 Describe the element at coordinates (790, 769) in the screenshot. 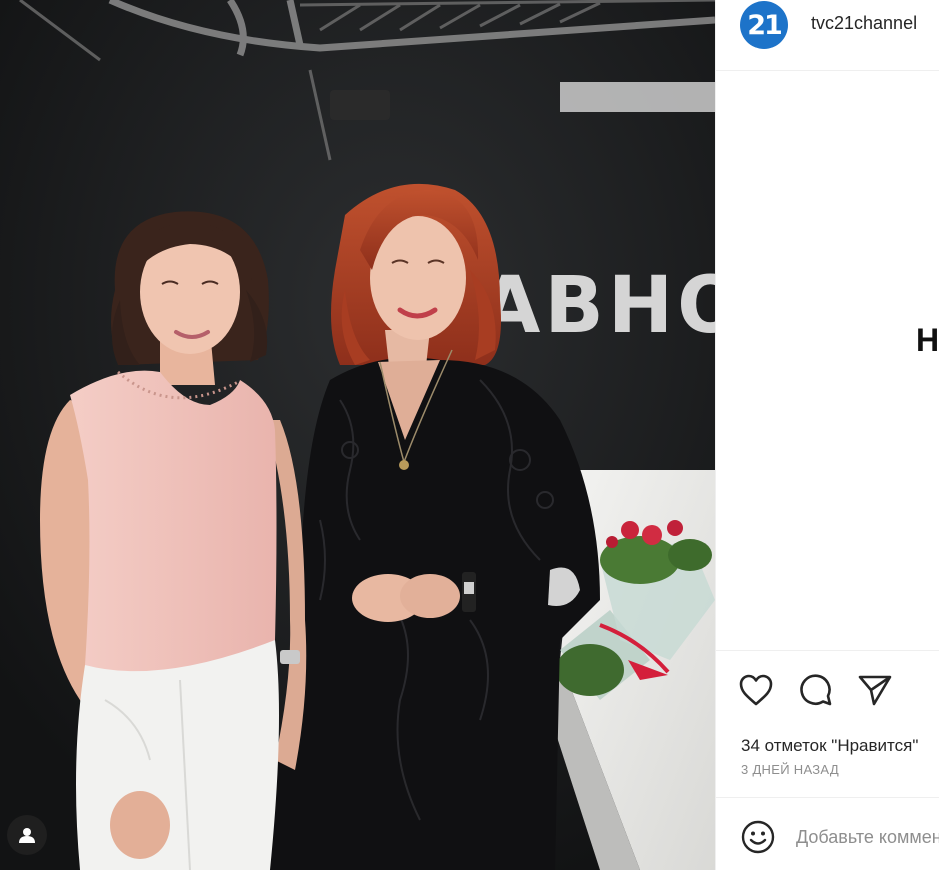

I see `post-timestamp: 3 ДНЕЙ НАЗАД` at that location.